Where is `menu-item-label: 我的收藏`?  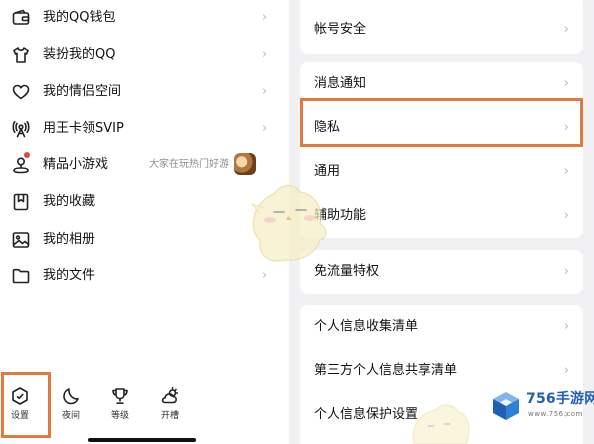 menu-item-label: 我的收藏 is located at coordinates (69, 201).